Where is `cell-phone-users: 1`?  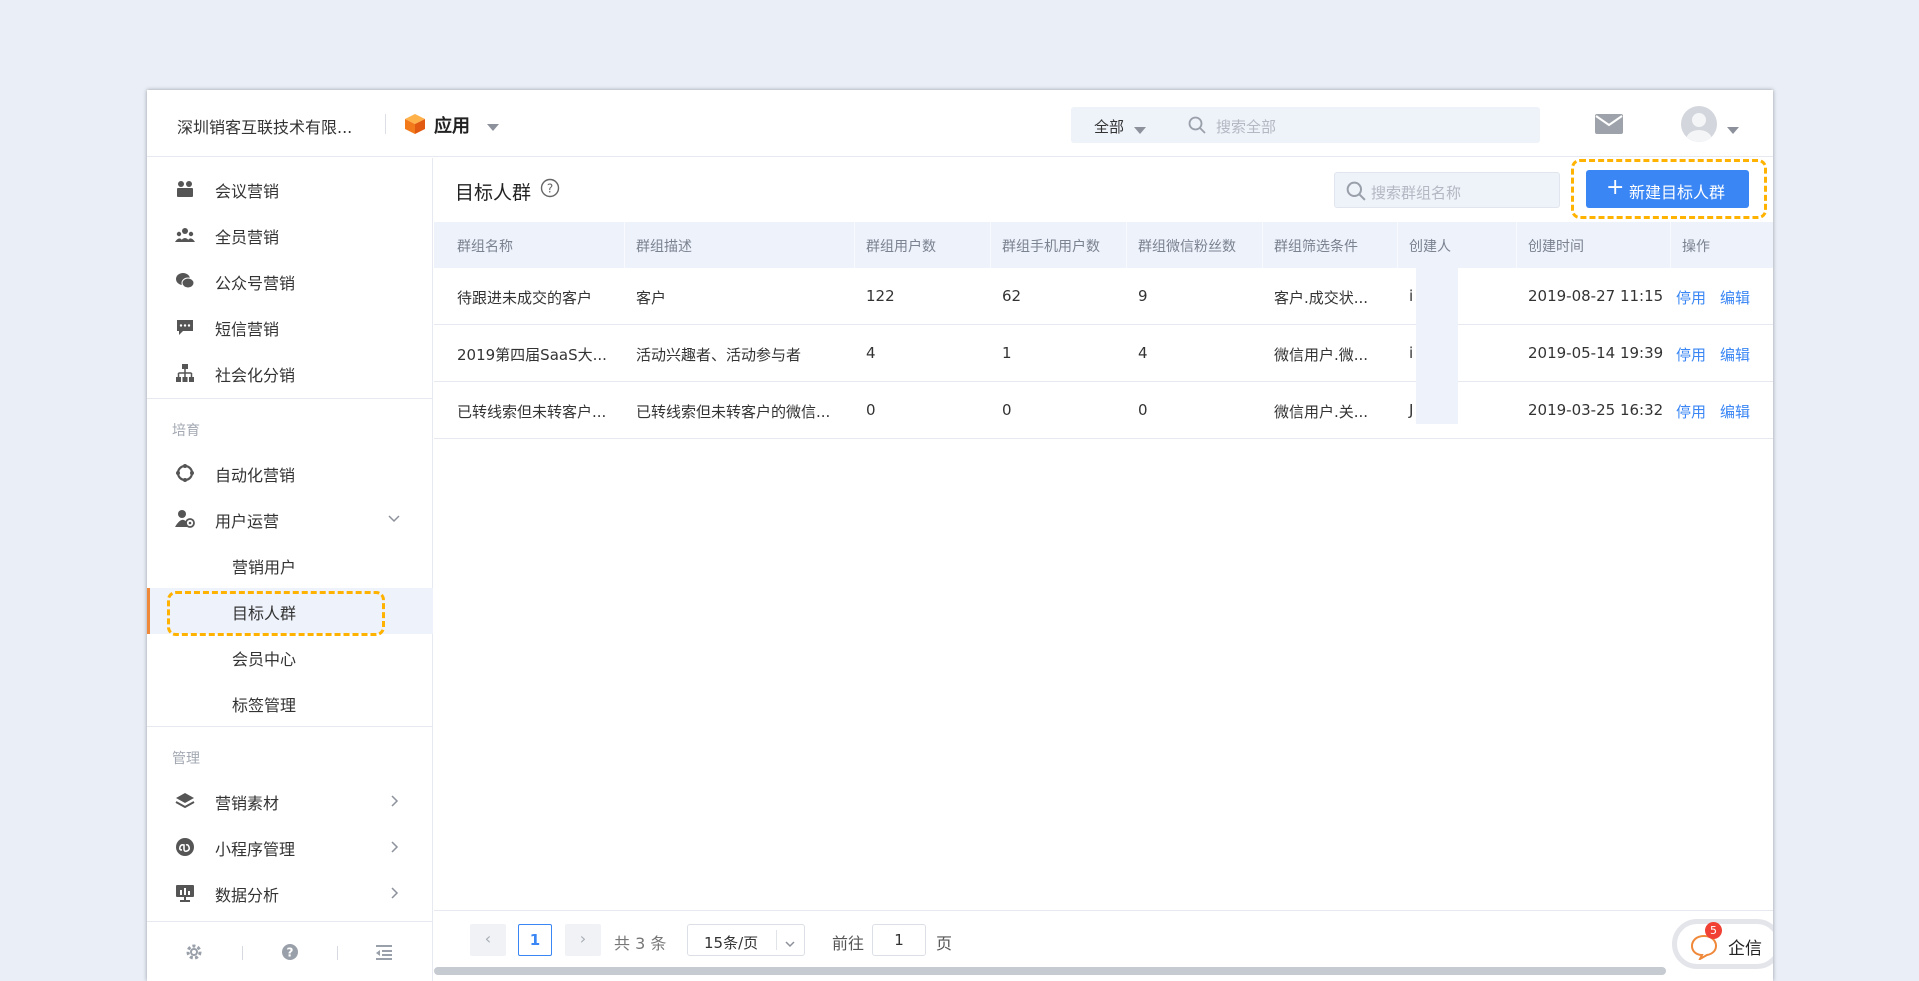
cell-phone-users: 1 is located at coordinates (1007, 353).